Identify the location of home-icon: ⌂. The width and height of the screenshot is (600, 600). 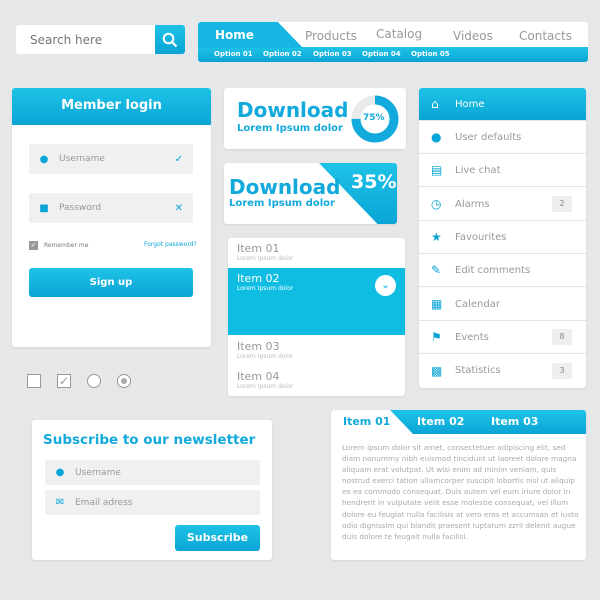
(435, 104).